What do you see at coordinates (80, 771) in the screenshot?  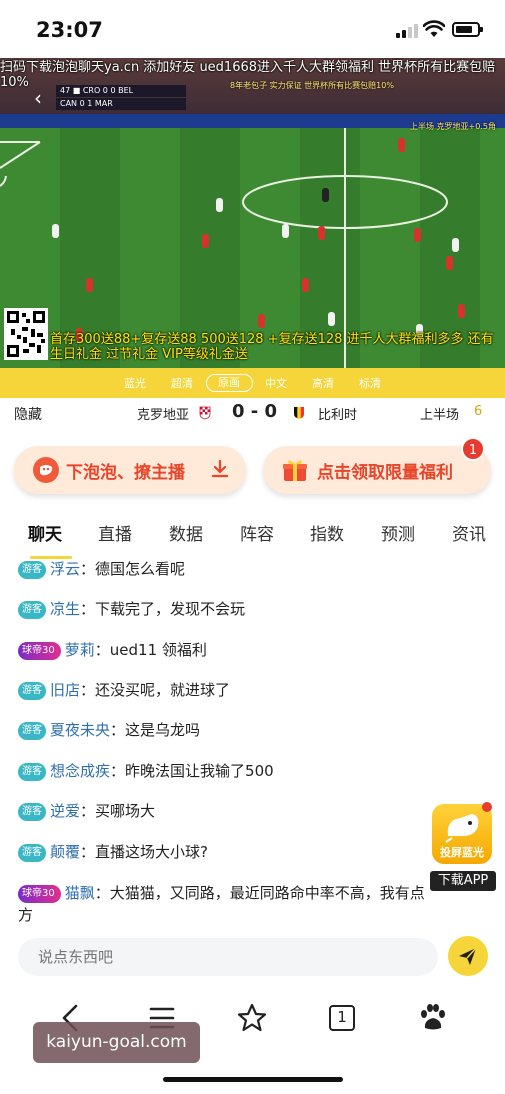 I see `chat-username: 想念成疾` at bounding box center [80, 771].